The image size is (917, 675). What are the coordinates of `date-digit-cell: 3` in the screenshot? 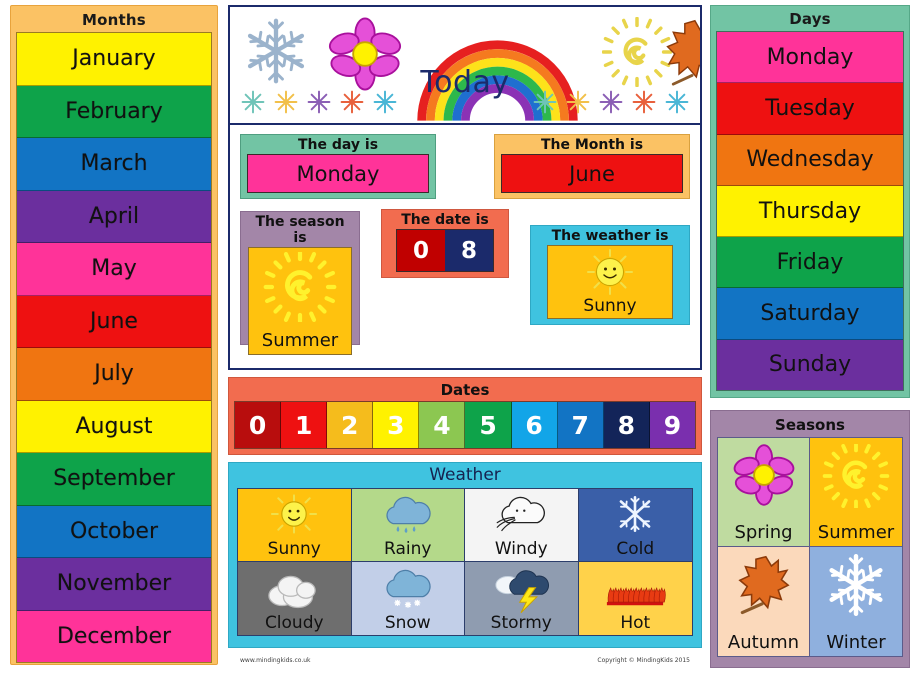 It's located at (396, 425).